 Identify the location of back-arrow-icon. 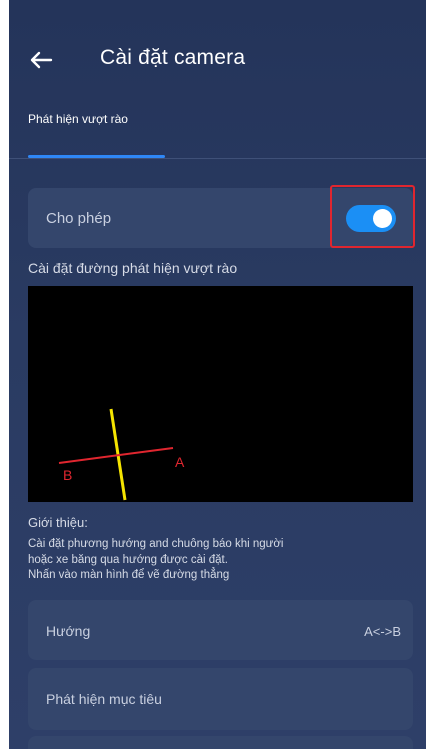
(41, 60).